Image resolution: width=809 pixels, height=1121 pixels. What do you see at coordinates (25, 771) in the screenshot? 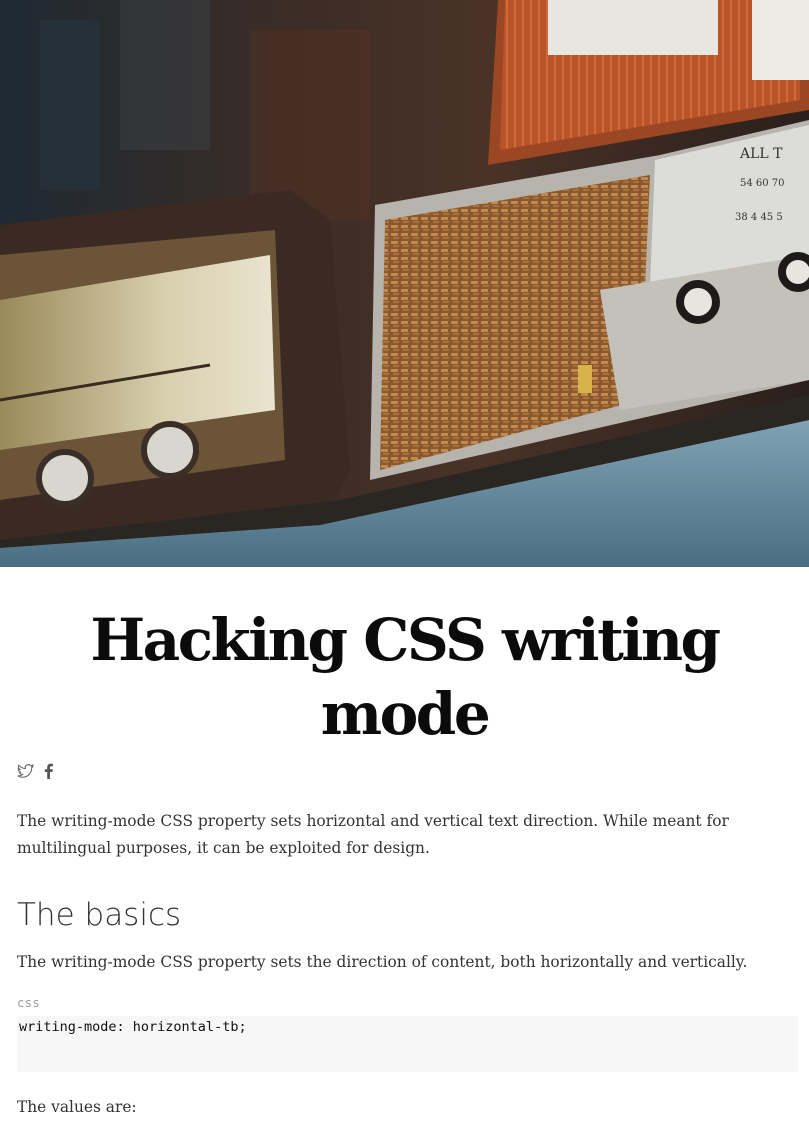
I see `twitter-icon` at bounding box center [25, 771].